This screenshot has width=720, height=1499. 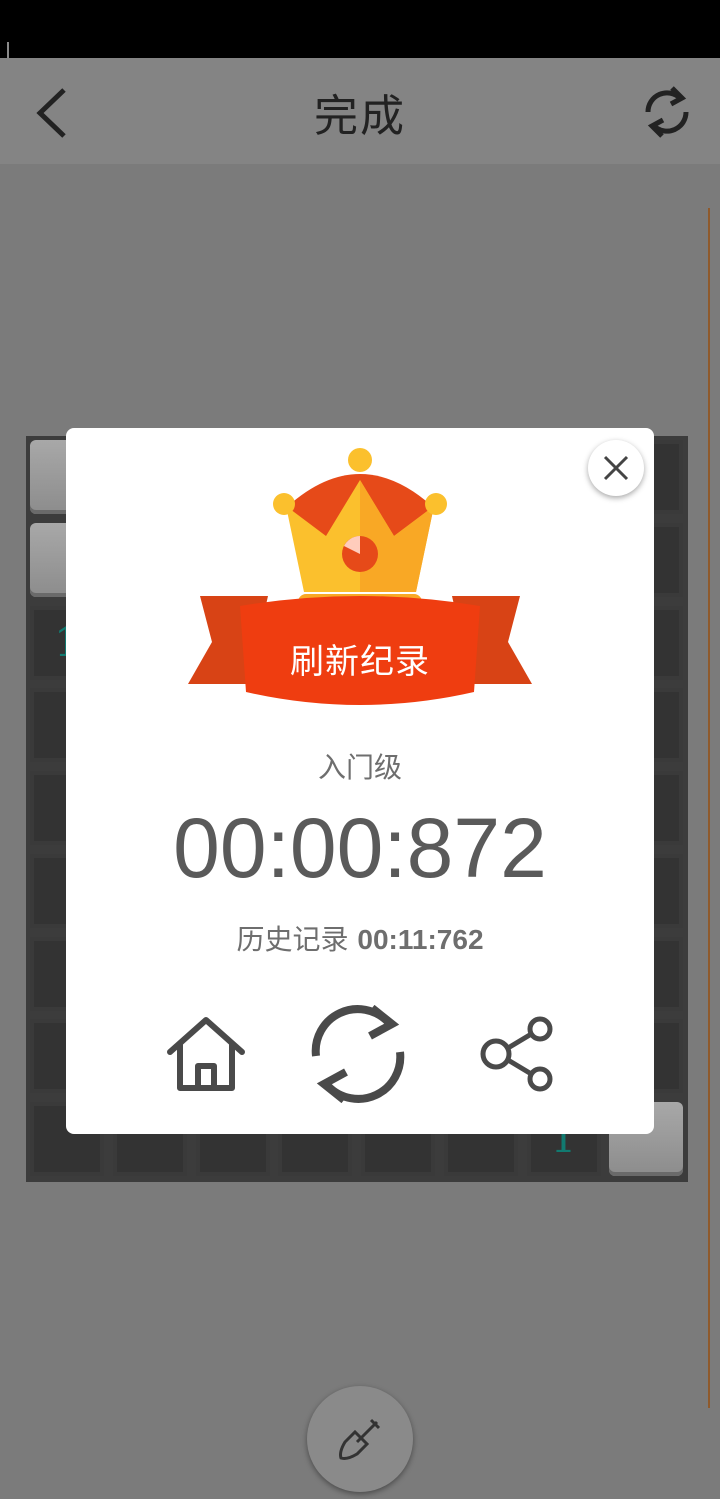 I want to click on side-divider, so click(x=709, y=808).